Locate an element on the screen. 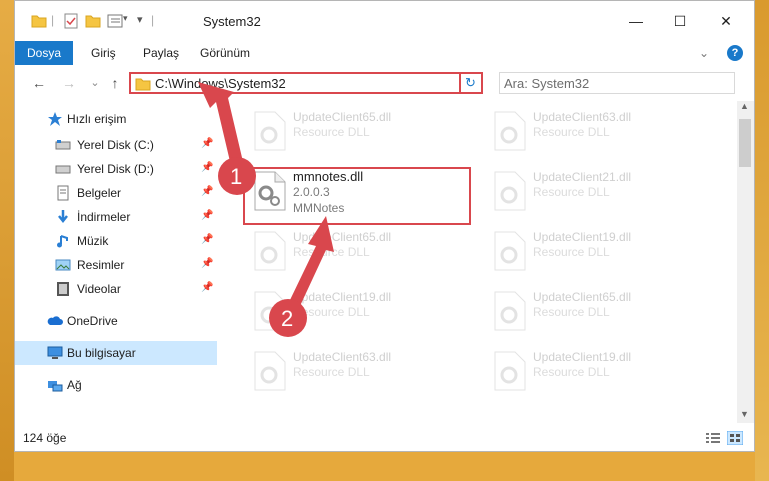 Image resolution: width=769 pixels, height=481 pixels. new-folder-icon is located at coordinates (93, 21).